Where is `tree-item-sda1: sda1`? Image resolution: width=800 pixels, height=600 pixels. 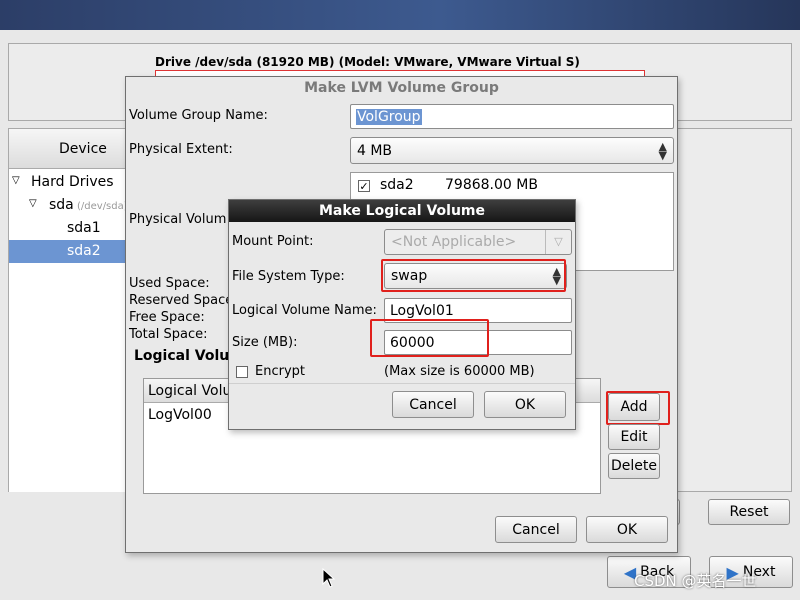
tree-item-sda1: sda1 is located at coordinates (84, 228).